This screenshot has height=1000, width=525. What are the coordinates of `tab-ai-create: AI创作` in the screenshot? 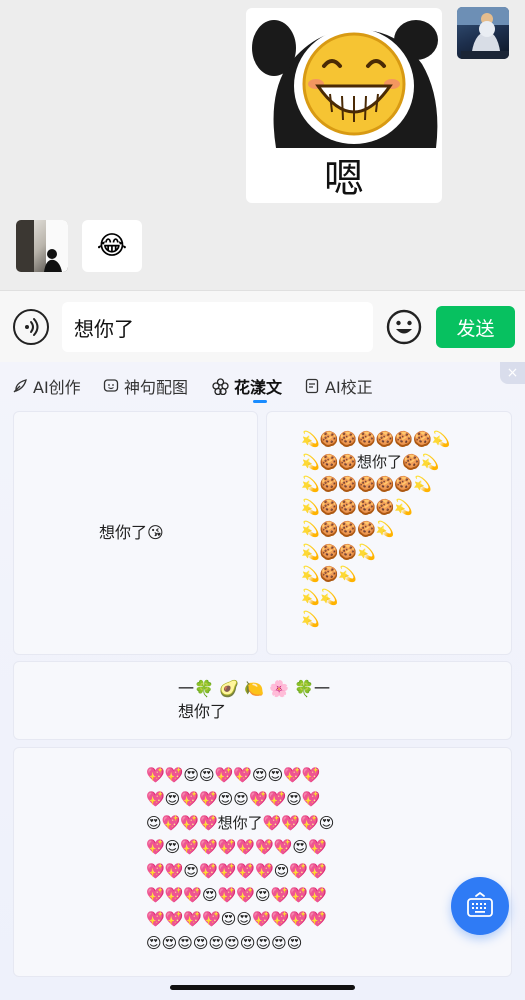 It's located at (46, 386).